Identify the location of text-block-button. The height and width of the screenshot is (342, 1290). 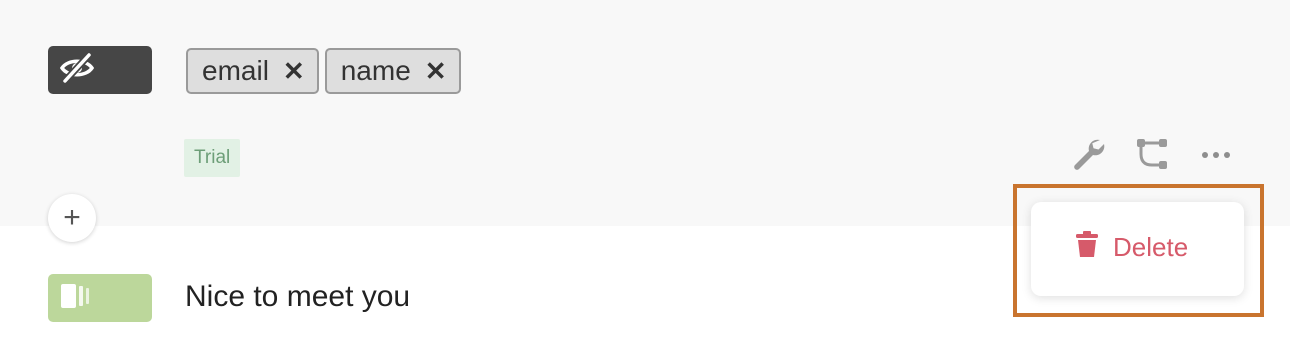
(100, 298).